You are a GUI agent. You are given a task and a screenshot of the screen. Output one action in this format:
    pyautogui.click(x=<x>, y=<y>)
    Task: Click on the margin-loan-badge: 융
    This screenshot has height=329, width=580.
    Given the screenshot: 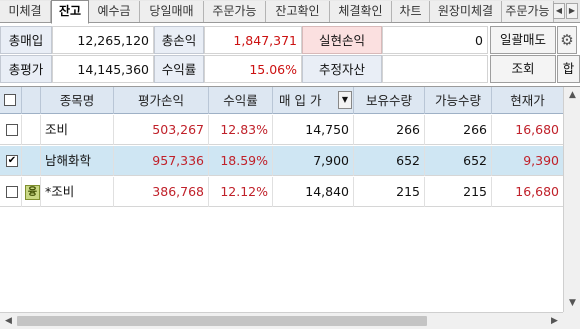 What is the action you would take?
    pyautogui.click(x=32, y=192)
    